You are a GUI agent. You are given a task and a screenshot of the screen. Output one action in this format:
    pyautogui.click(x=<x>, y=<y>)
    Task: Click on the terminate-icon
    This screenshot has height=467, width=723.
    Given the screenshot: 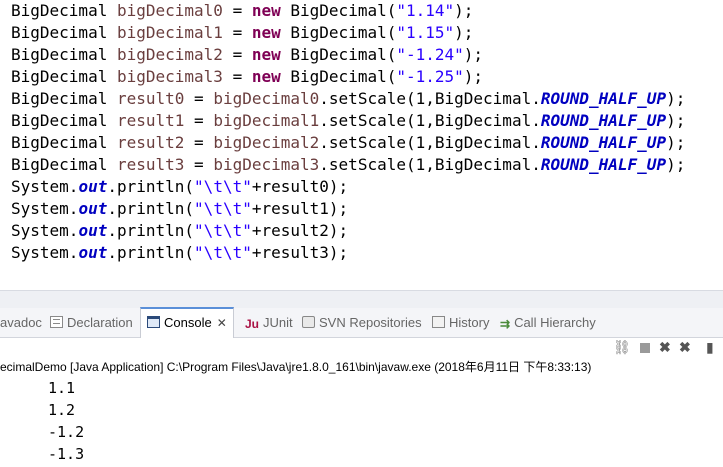 What is the action you would take?
    pyautogui.click(x=645, y=348)
    